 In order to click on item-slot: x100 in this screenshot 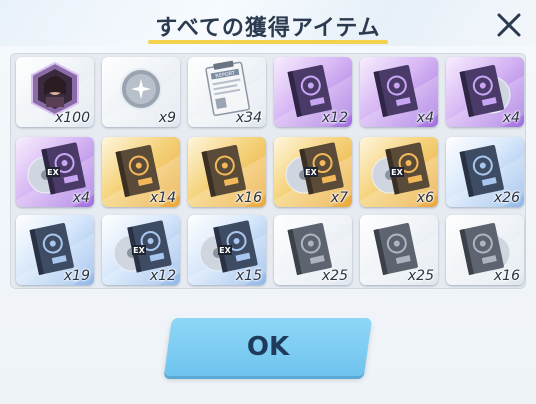, I will do `click(55, 92)`.